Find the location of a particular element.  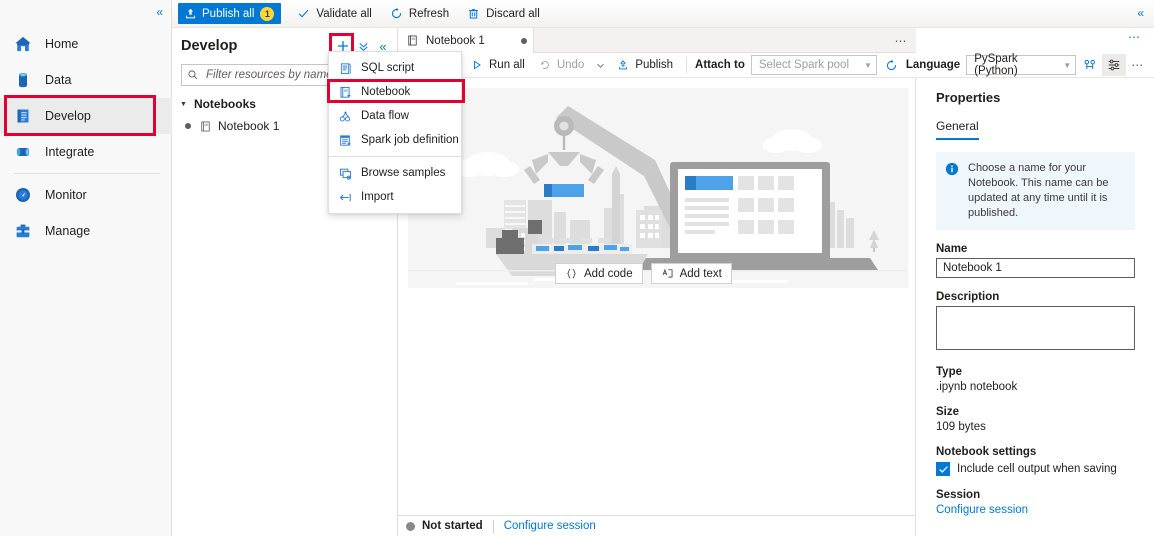

name-field-label: Name is located at coordinates (952, 249).